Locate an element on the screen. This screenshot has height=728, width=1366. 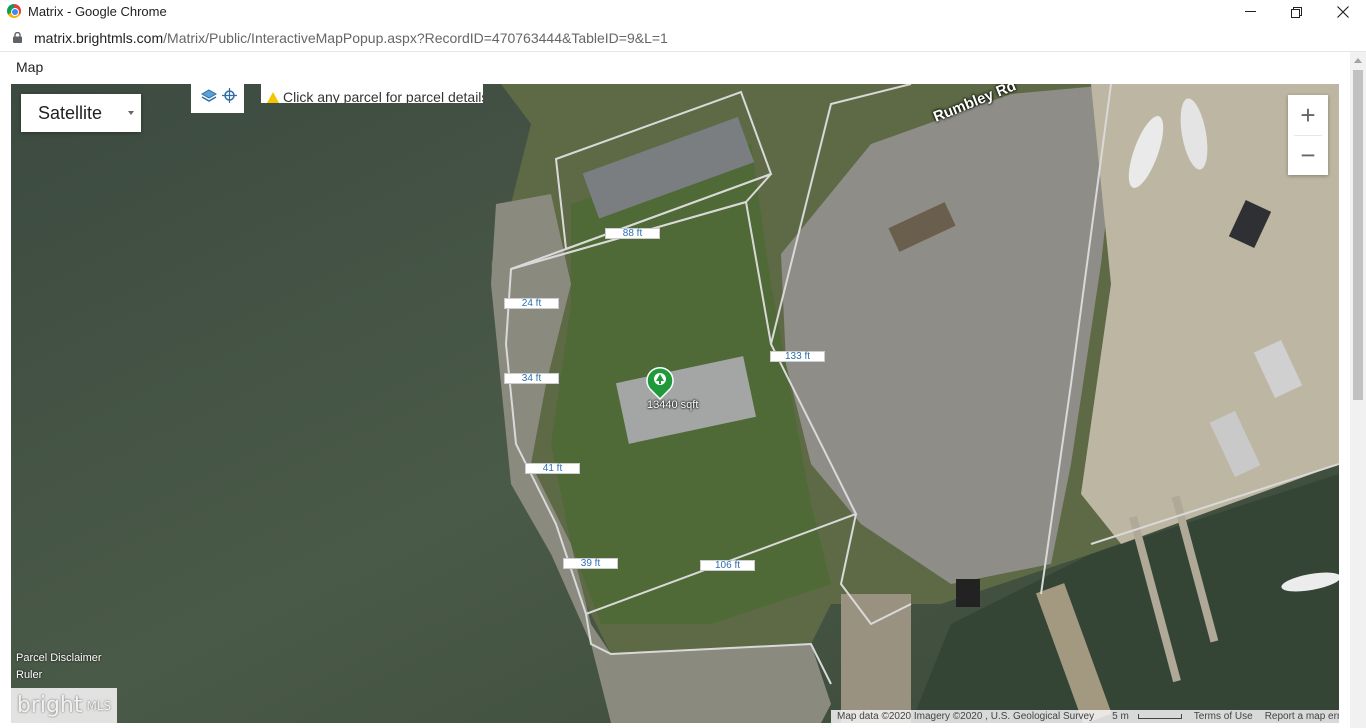
scroll-up-arrow-icon is located at coordinates (1358, 60).